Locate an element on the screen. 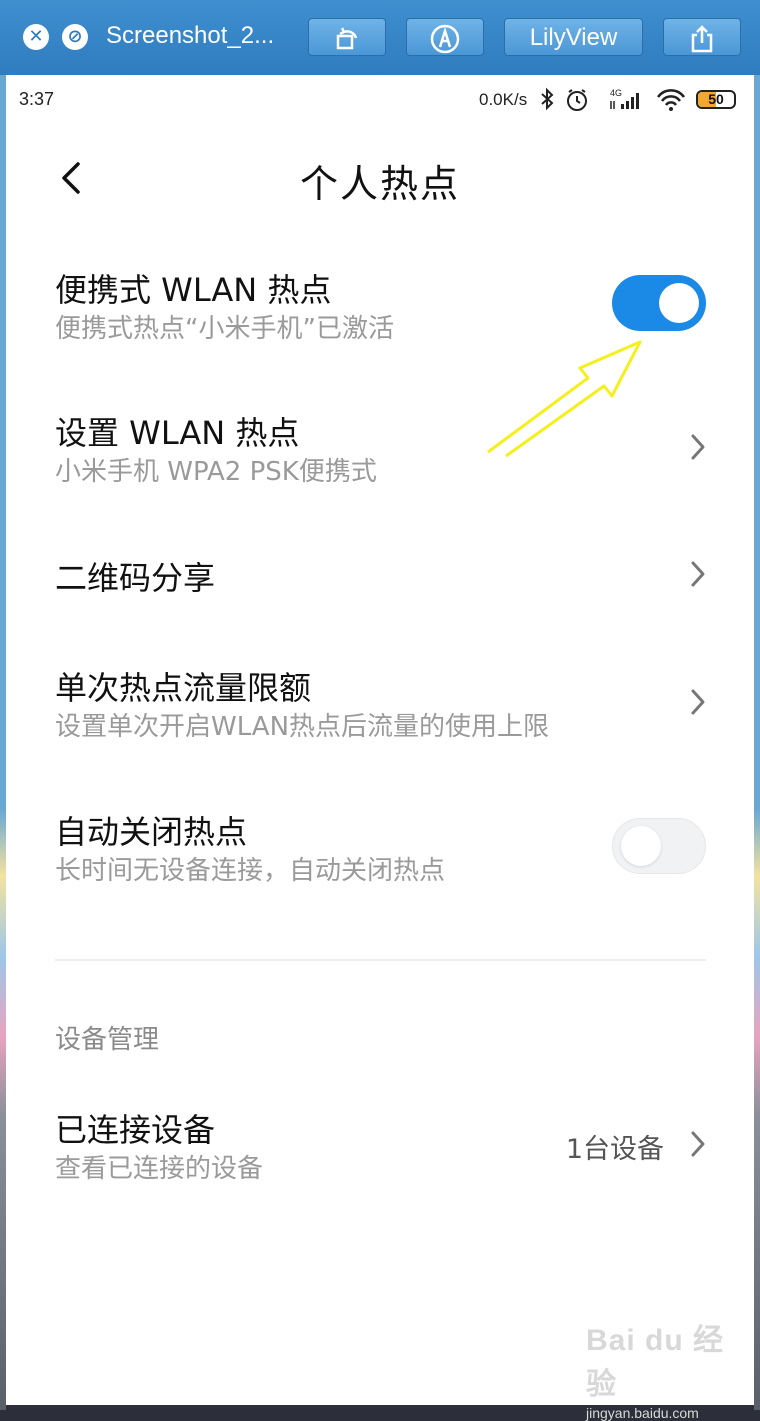 The height and width of the screenshot is (1421, 760). section-divider is located at coordinates (380, 960).